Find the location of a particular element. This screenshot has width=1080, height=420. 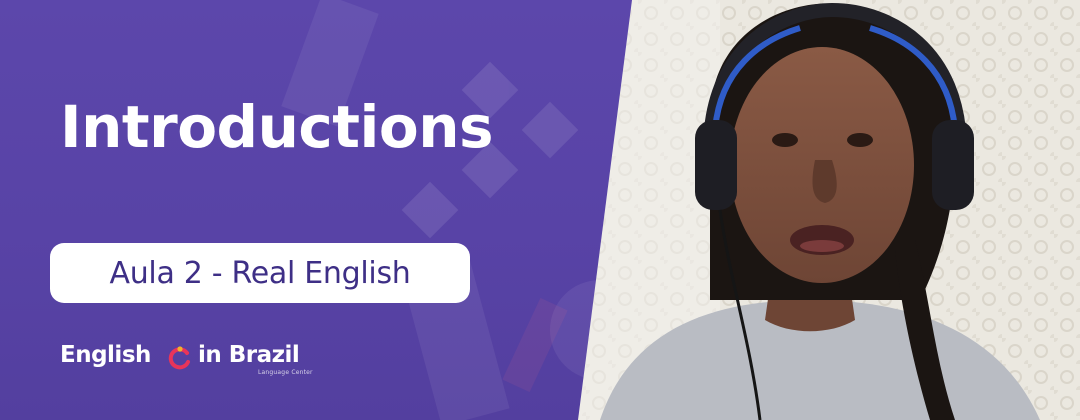

logo-ring-icon is located at coordinates (179, 358).